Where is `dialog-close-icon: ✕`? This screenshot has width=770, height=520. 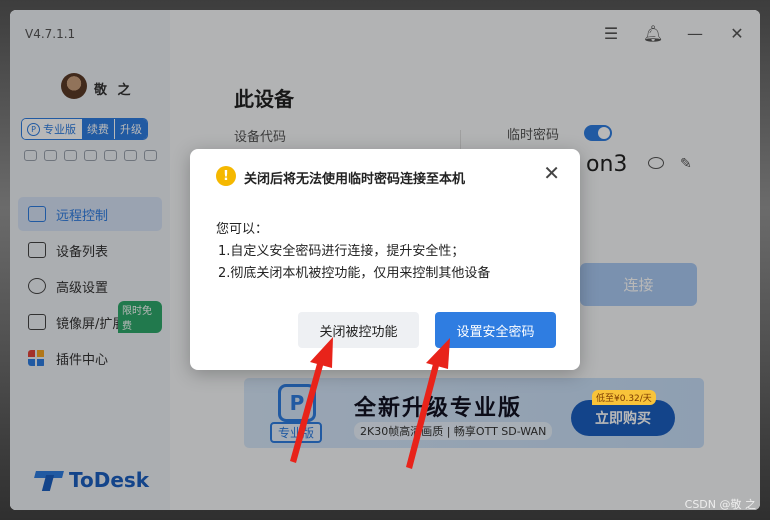
dialog-close-icon: ✕ is located at coordinates (551, 173).